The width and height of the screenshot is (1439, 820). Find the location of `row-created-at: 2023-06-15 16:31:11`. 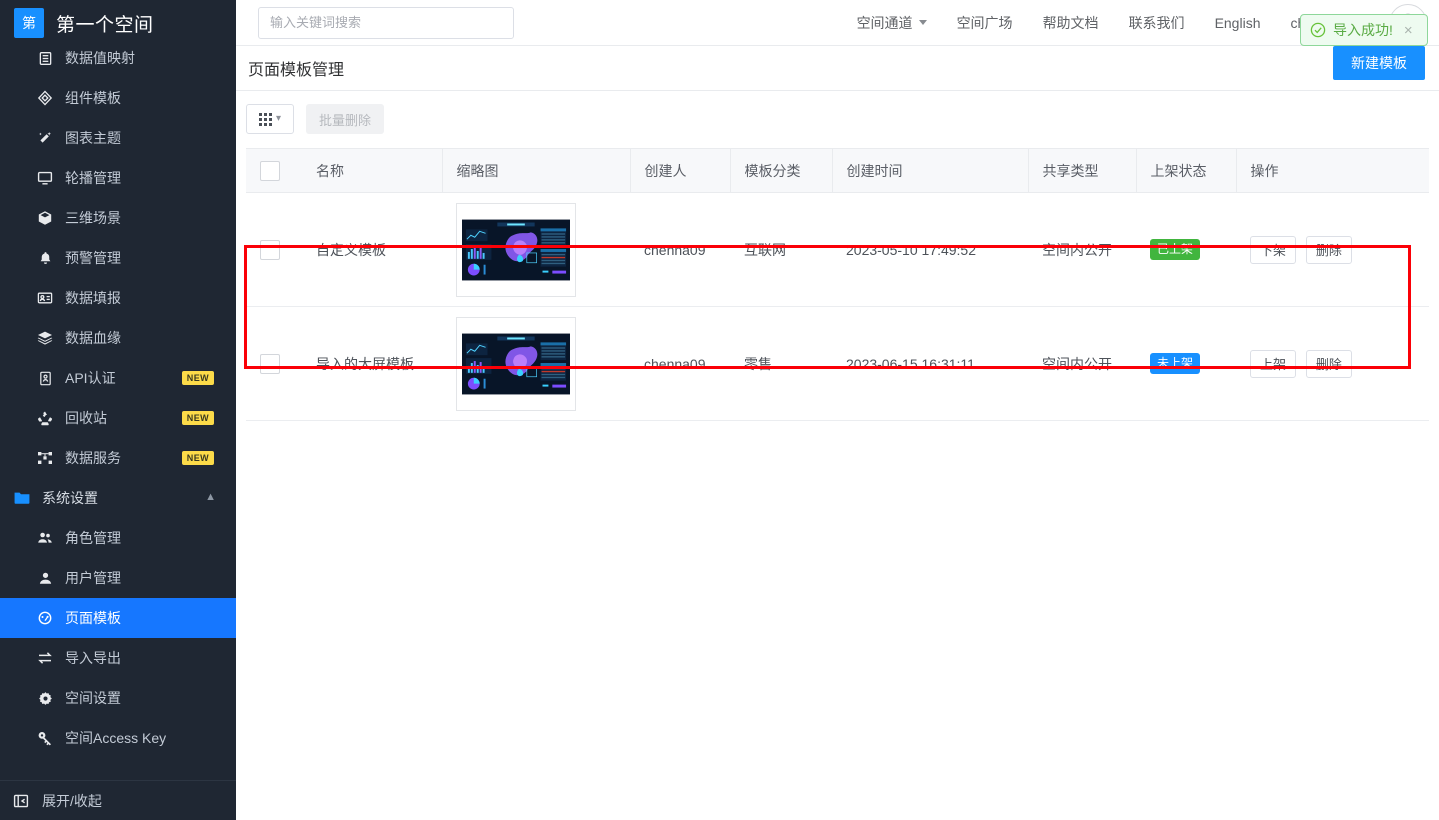

row-created-at: 2023-06-15 16:31:11 is located at coordinates (930, 363).